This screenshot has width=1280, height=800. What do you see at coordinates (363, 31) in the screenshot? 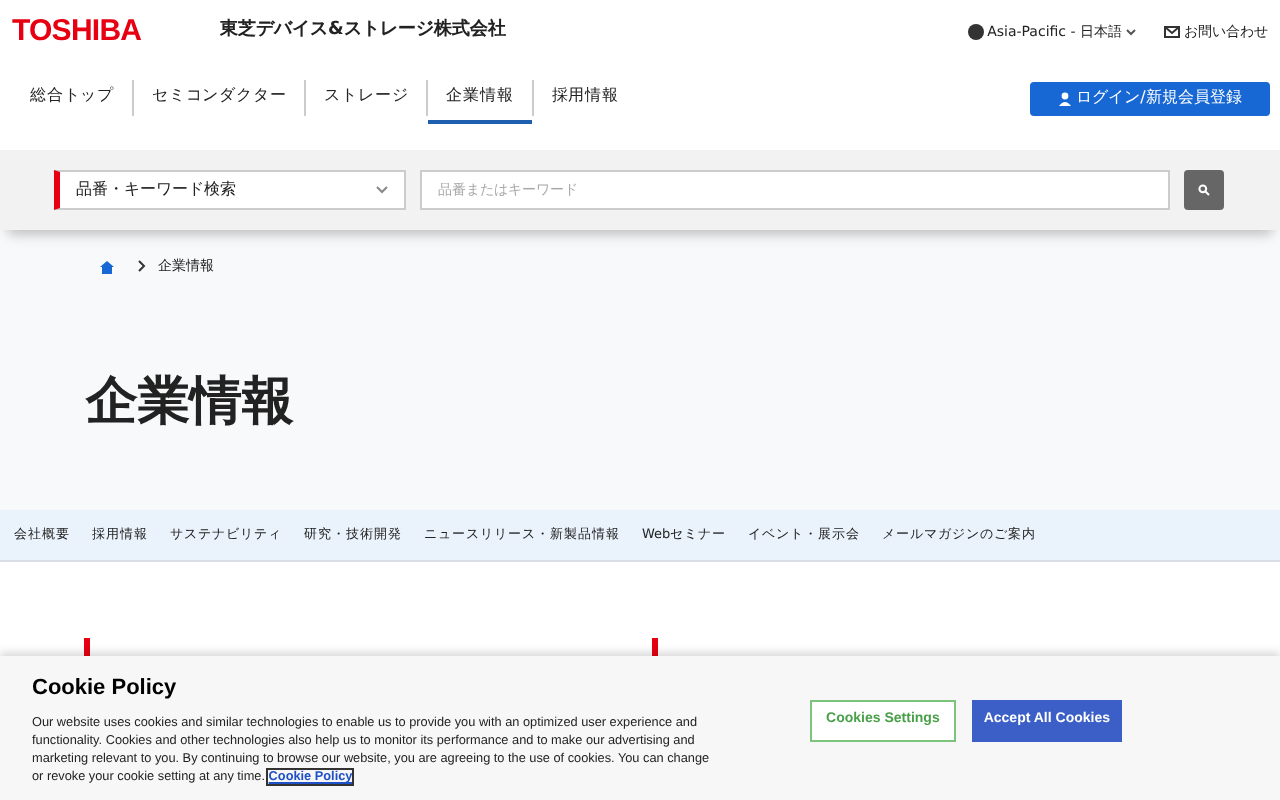
I see `company-name: 東芝デバイス&ストレージ株式会社` at bounding box center [363, 31].